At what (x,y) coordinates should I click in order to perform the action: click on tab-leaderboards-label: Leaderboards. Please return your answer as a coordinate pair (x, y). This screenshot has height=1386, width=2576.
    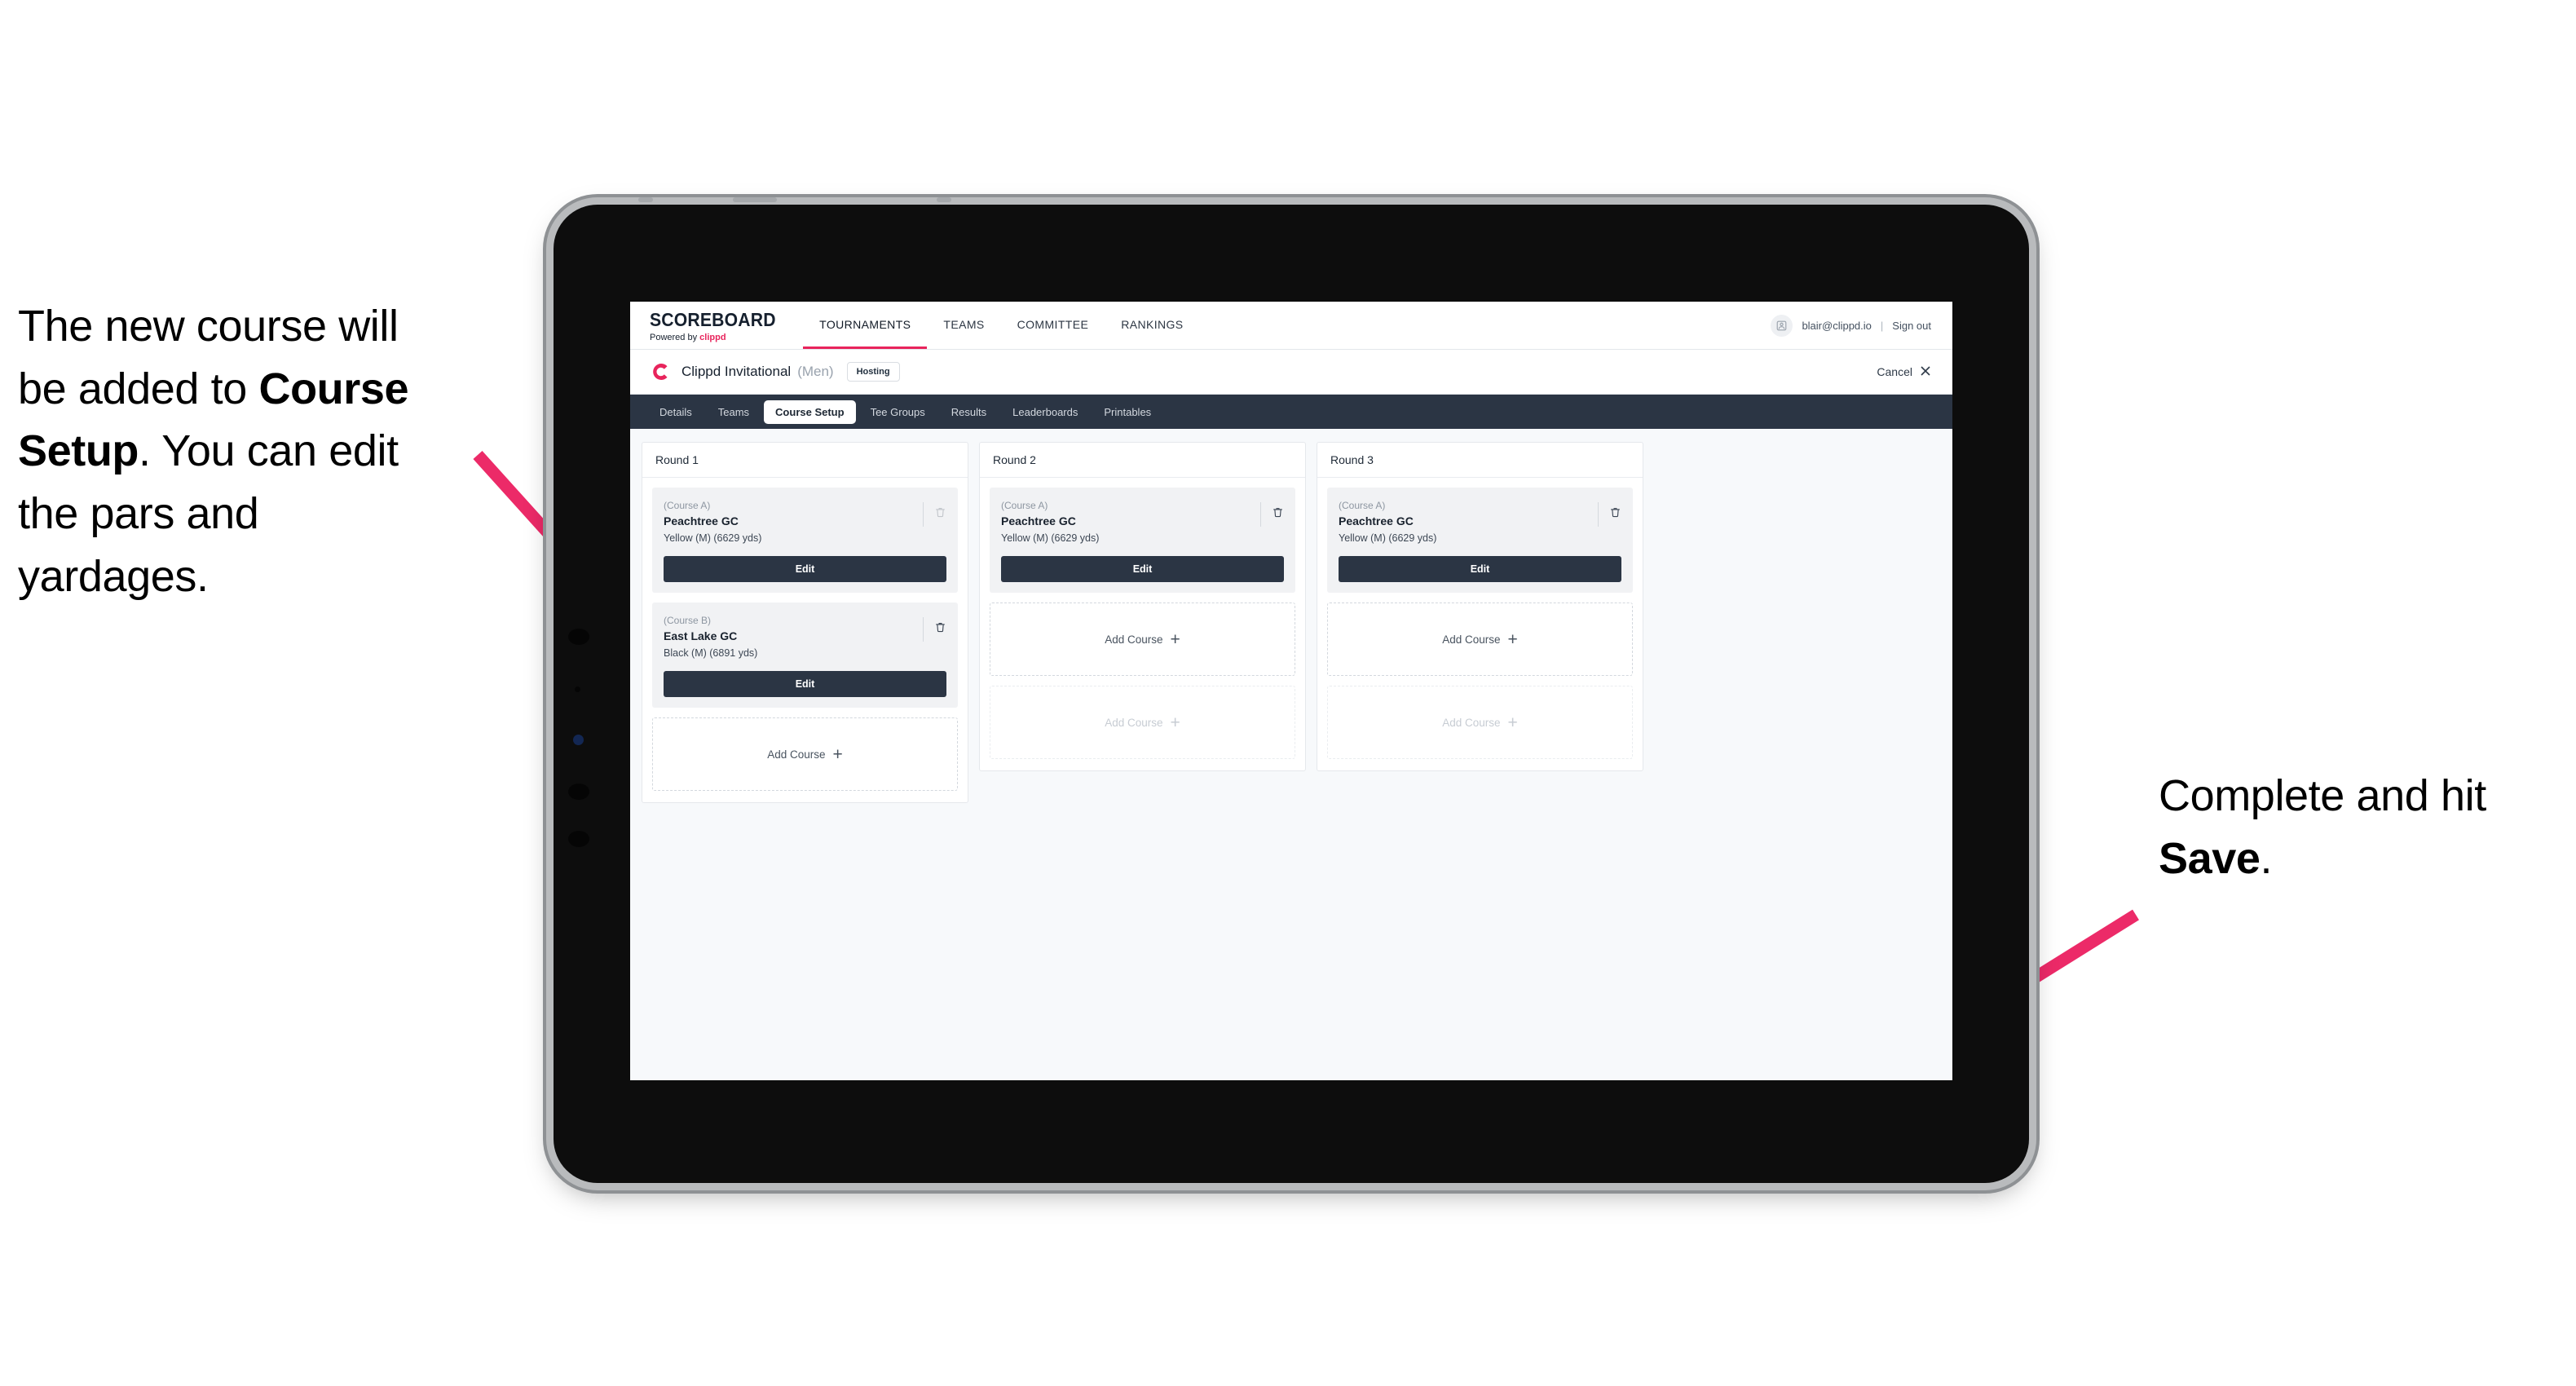
    Looking at the image, I should click on (1045, 411).